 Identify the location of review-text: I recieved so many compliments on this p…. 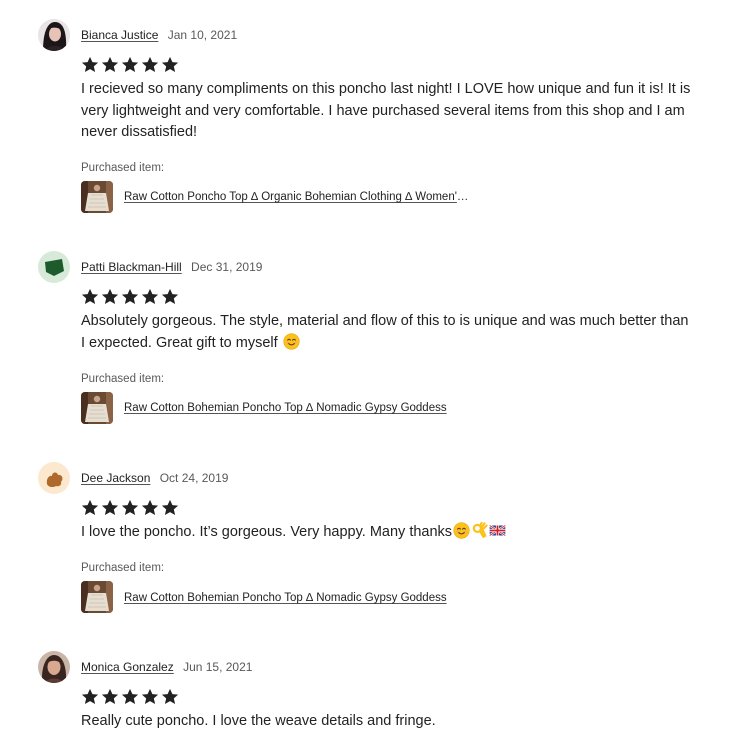
(386, 110).